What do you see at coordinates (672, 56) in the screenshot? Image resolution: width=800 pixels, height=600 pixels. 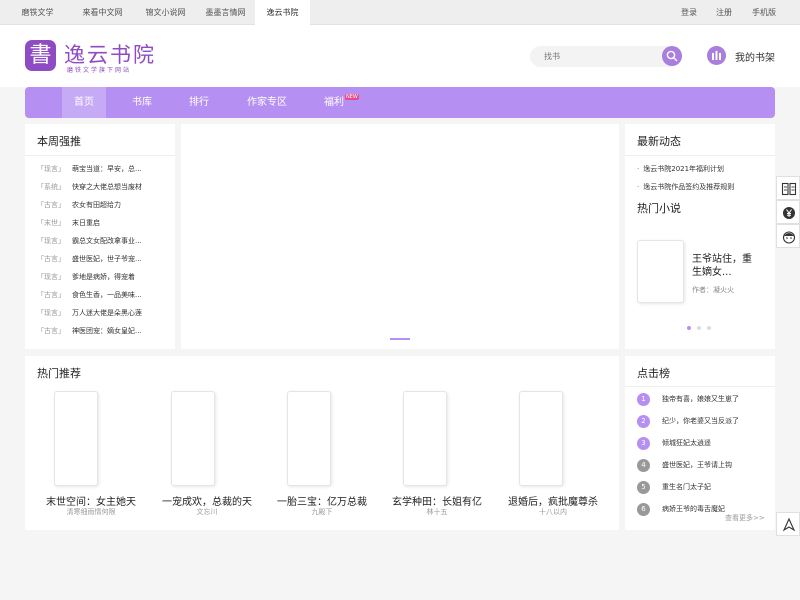 I see `search-button` at bounding box center [672, 56].